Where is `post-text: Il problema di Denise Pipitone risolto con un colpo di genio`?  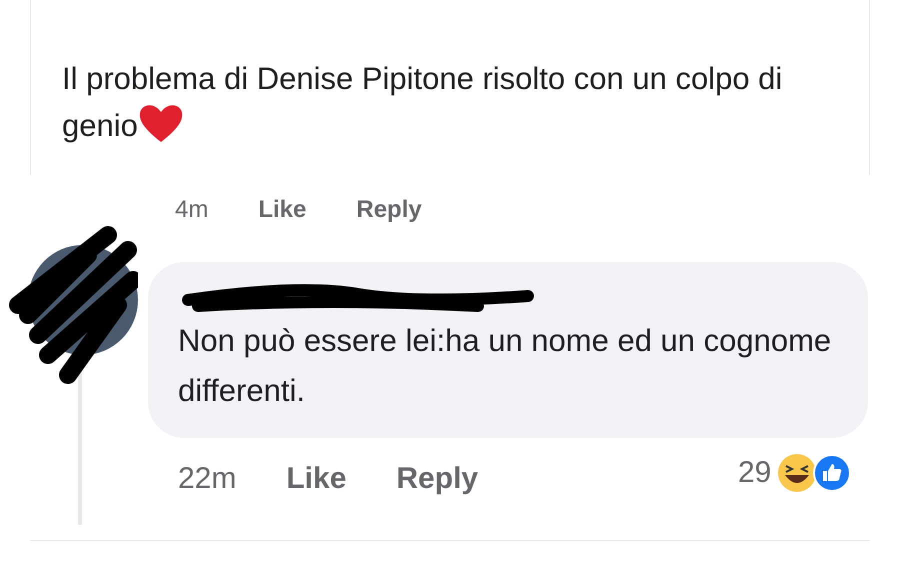 post-text: Il problema di Denise Pipitone risolto con un colpo di genio is located at coordinates (423, 103).